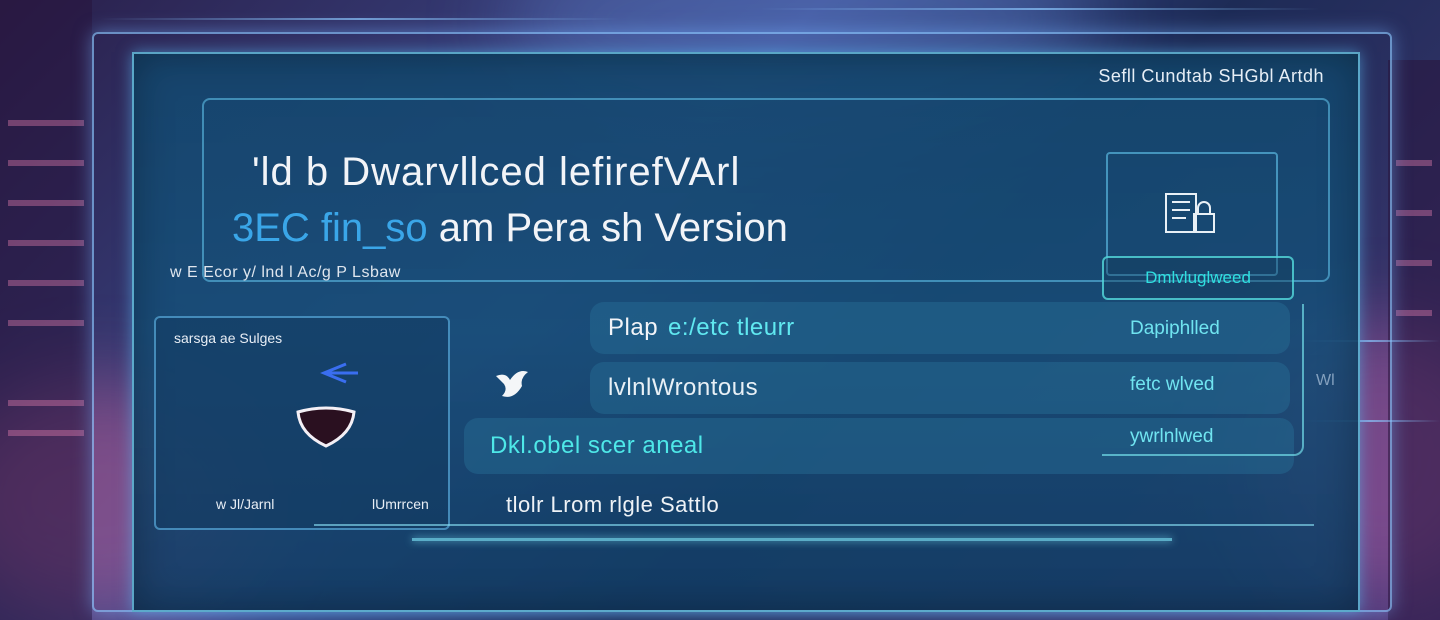 The image size is (1440, 620). Describe the element at coordinates (336, 373) in the screenshot. I see `back-arrow-icon` at that location.